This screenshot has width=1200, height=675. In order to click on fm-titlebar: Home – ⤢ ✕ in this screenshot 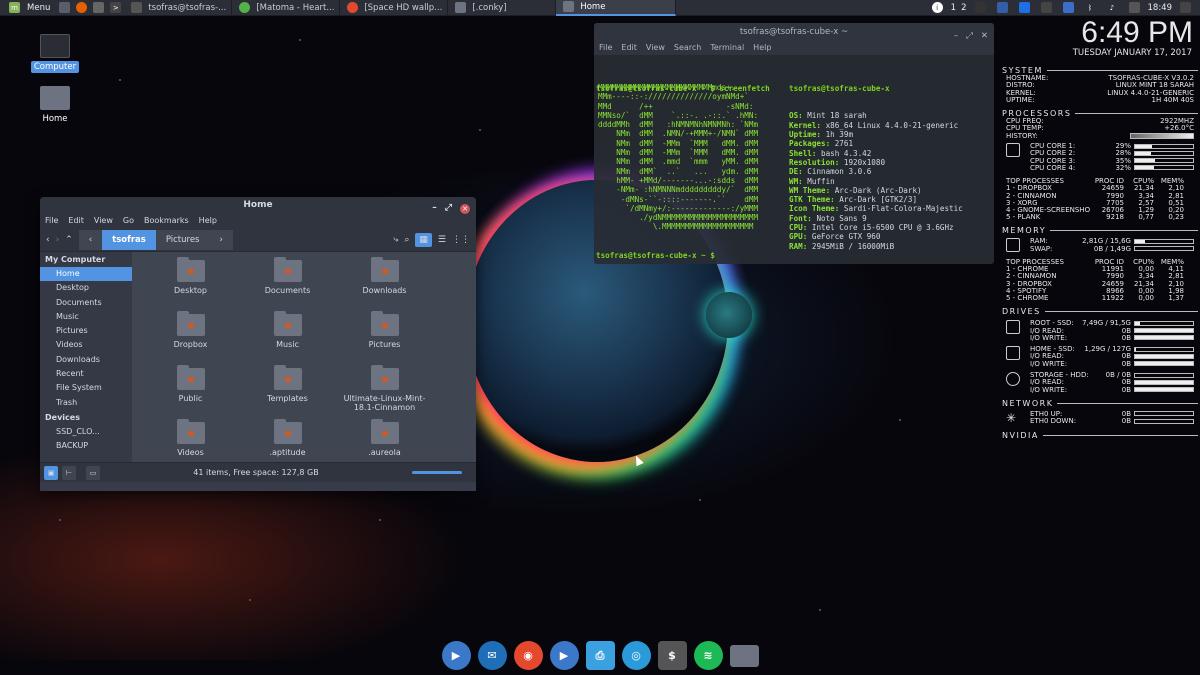, I will do `click(258, 205)`.